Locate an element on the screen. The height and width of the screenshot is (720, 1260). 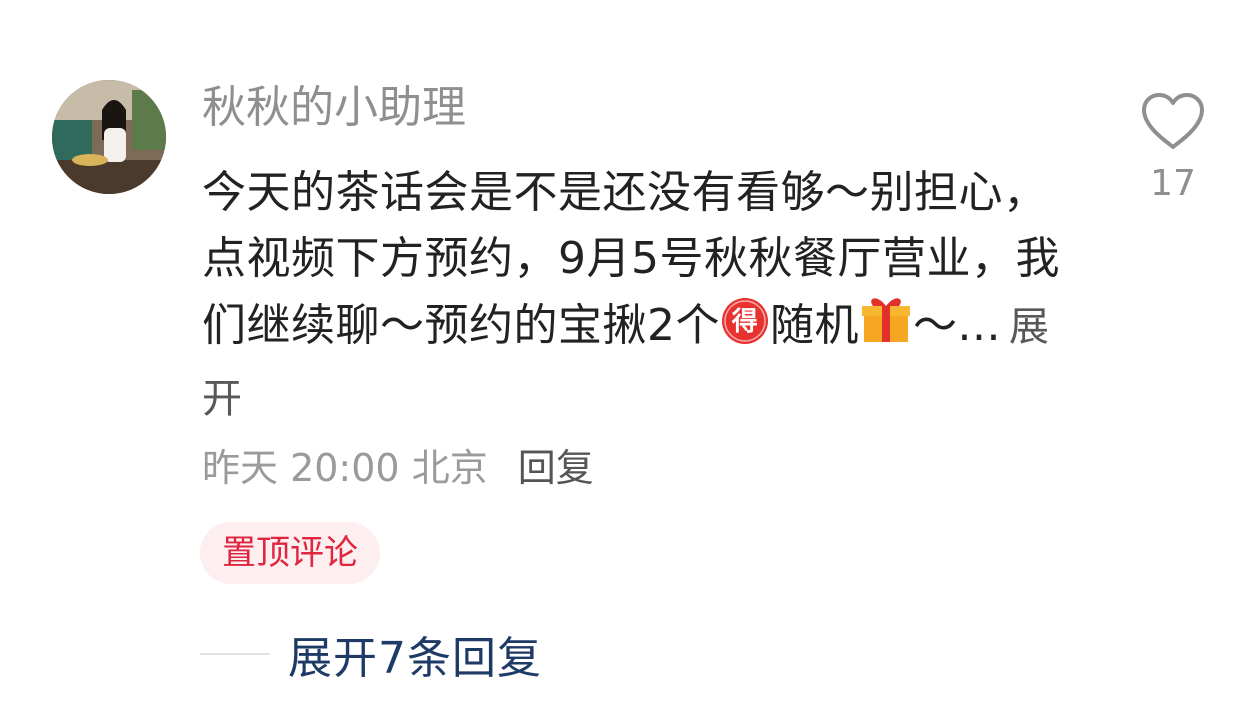
comment-meta: 昨天 20:00 北京 回复 is located at coordinates (398, 468).